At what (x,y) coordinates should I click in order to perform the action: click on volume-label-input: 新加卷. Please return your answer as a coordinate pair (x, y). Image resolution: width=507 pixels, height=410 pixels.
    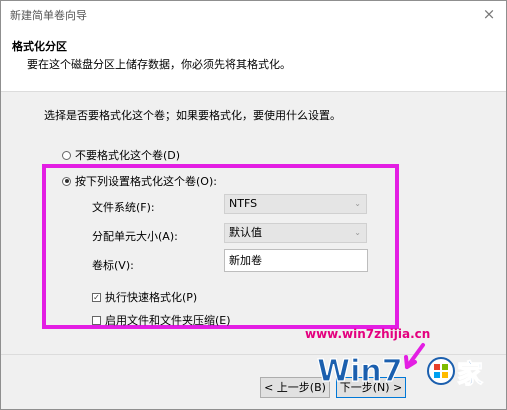
    Looking at the image, I should click on (296, 260).